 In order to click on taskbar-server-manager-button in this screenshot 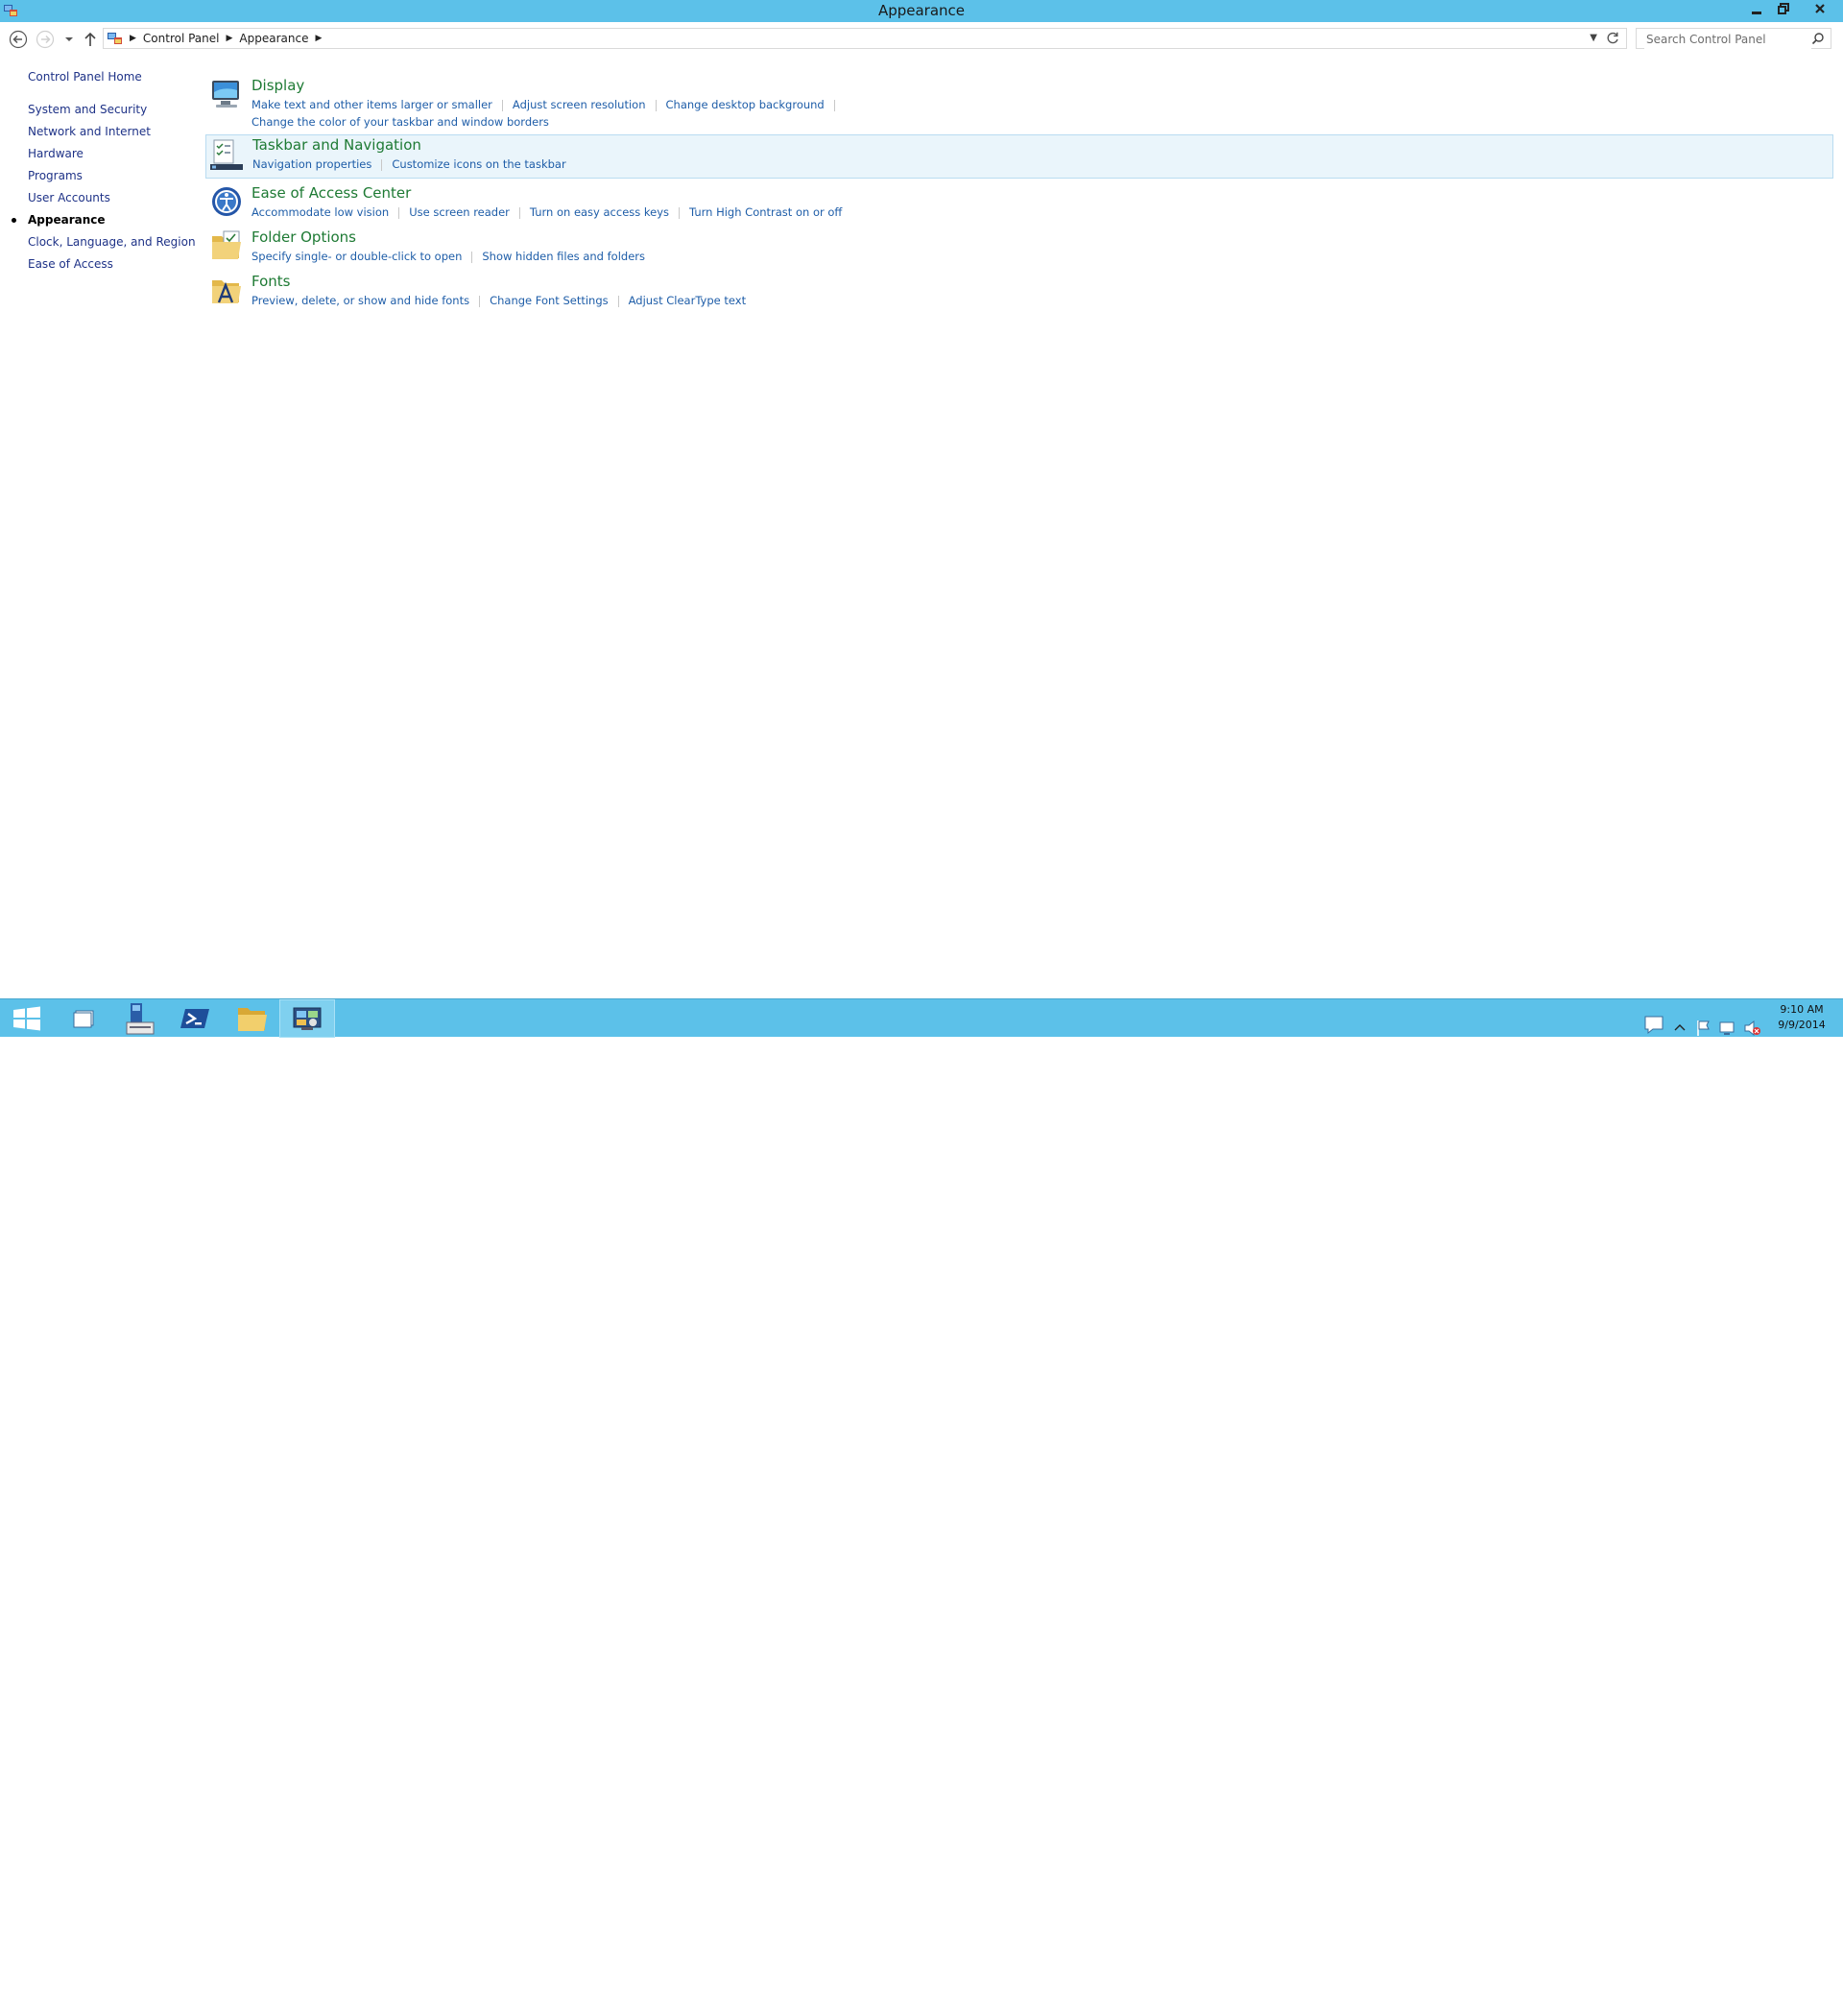, I will do `click(140, 1018)`.